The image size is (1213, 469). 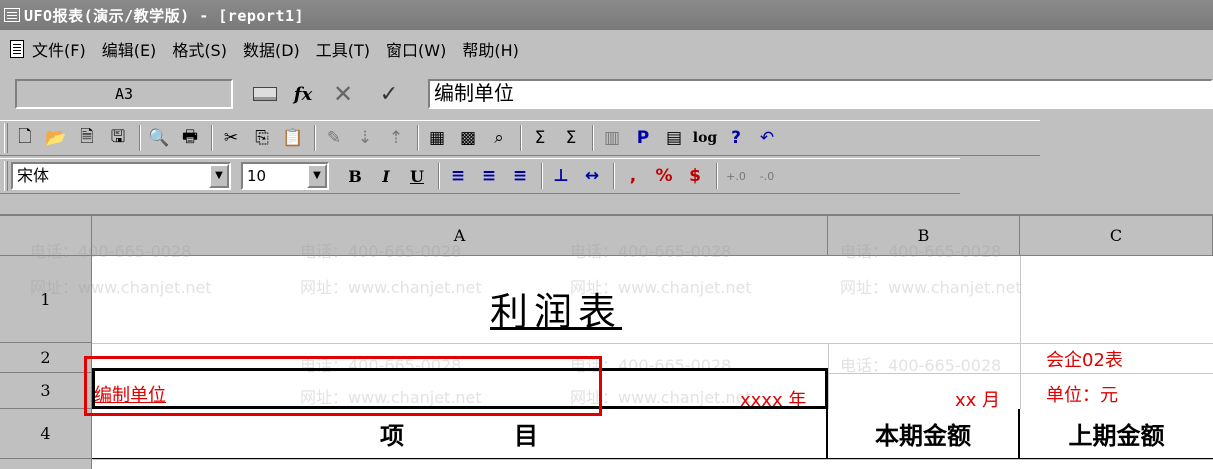 What do you see at coordinates (386, 176) in the screenshot?
I see `italic-button: I` at bounding box center [386, 176].